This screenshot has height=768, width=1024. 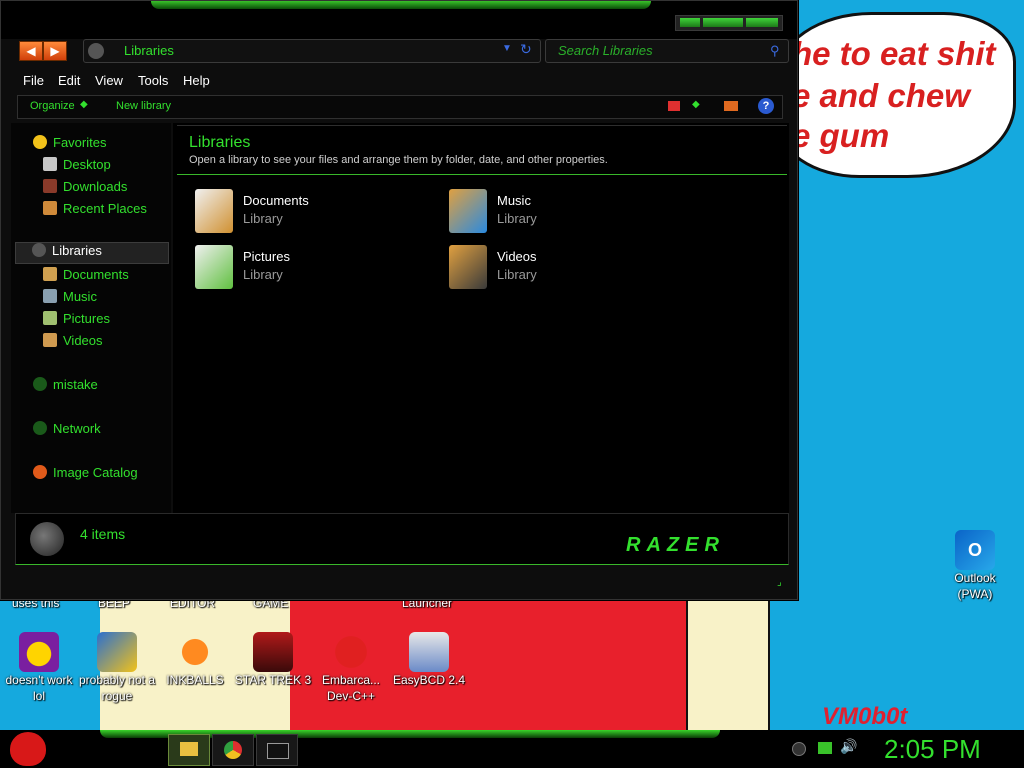 I want to click on videos-library-icon, so click(x=468, y=267).